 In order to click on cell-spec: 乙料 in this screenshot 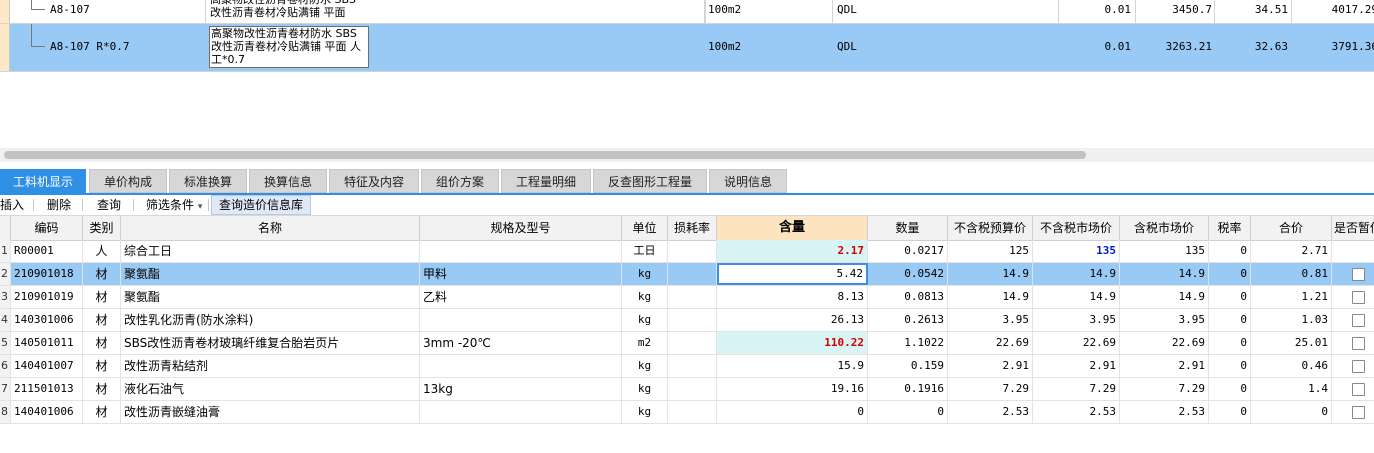, I will do `click(521, 297)`.